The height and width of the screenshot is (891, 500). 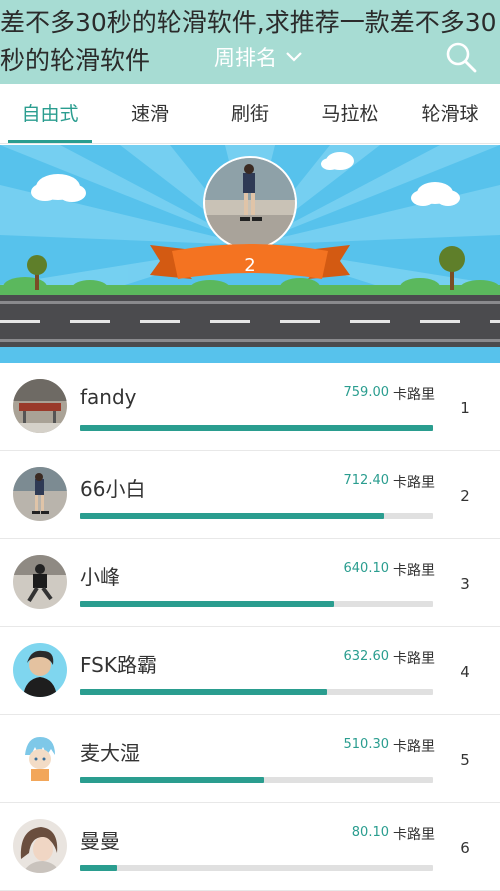 I want to click on calorie-value: 759.00, so click(x=366, y=392).